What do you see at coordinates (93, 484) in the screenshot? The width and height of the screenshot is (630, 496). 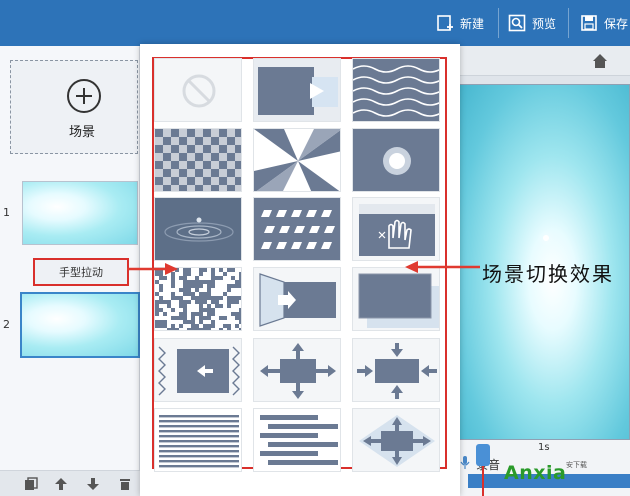 I see `move-down-icon` at bounding box center [93, 484].